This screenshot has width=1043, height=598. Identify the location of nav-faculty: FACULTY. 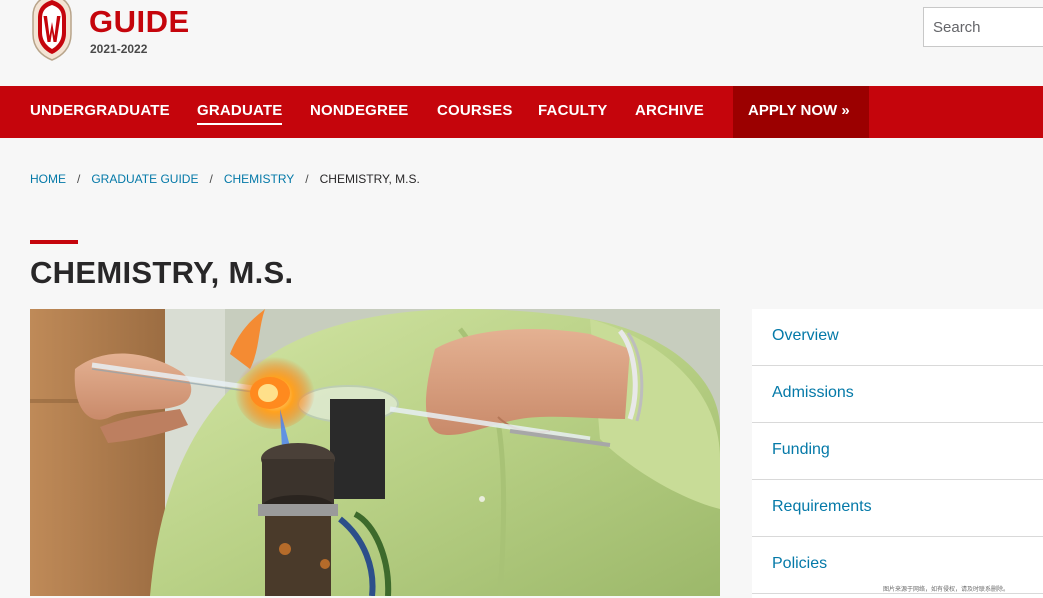
(572, 112).